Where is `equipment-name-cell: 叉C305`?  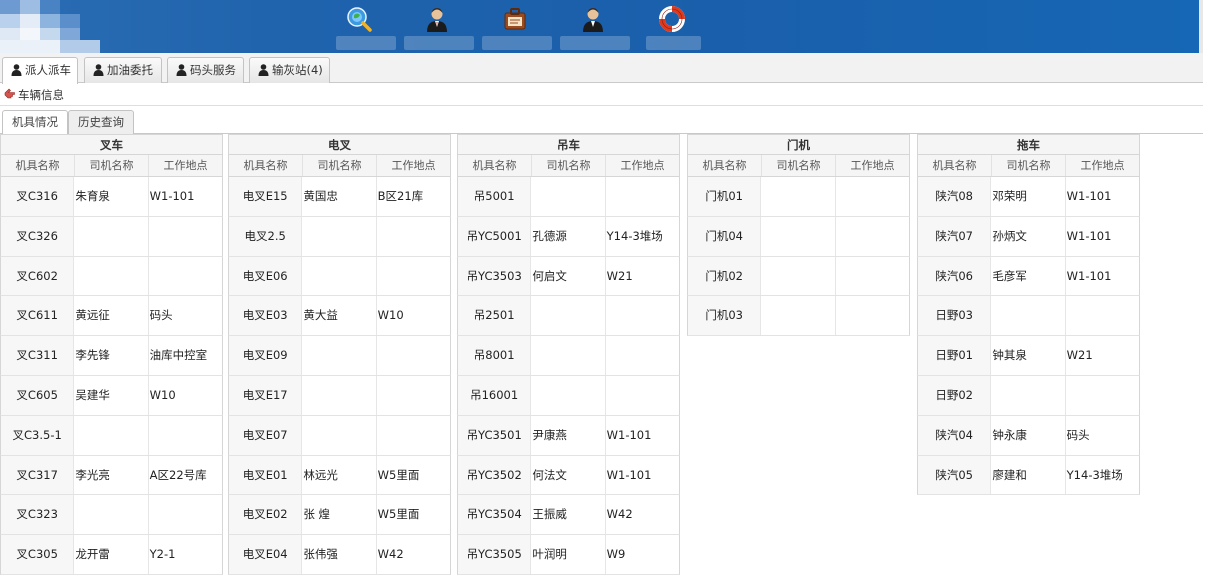 equipment-name-cell: 叉C305 is located at coordinates (38, 554).